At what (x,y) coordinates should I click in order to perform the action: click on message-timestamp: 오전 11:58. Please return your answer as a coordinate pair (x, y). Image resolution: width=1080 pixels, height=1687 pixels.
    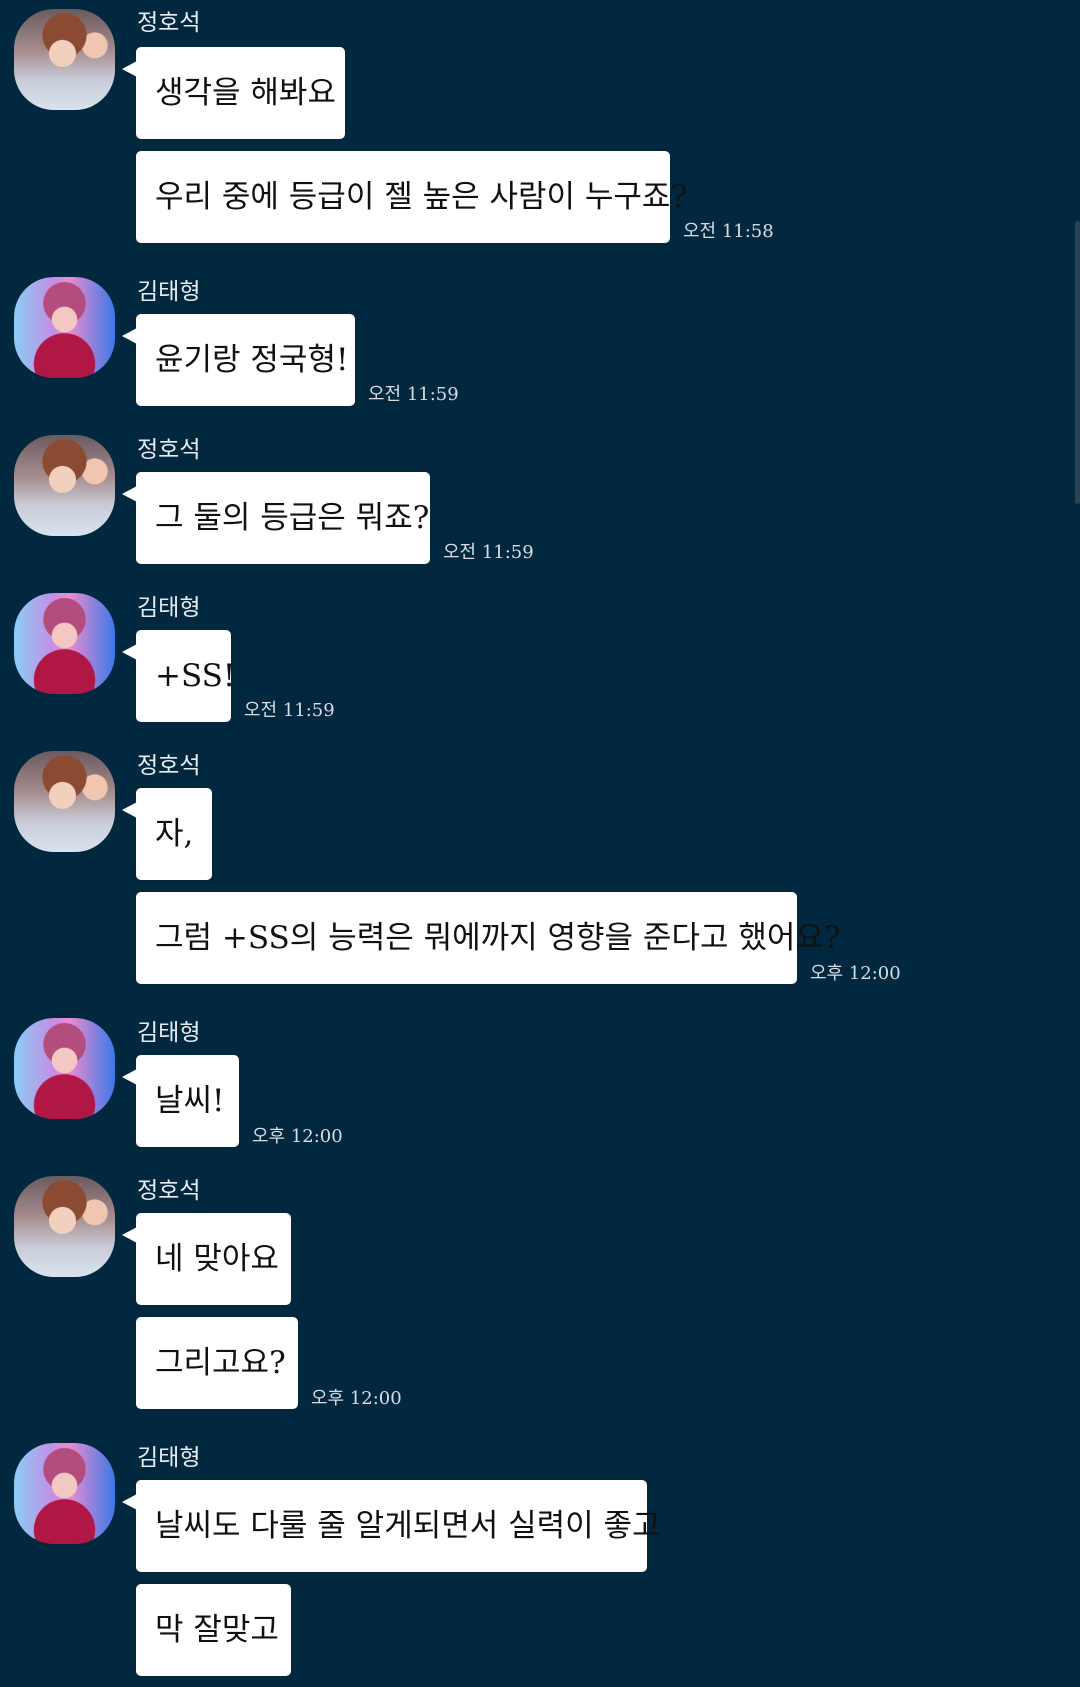
    Looking at the image, I should click on (728, 231).